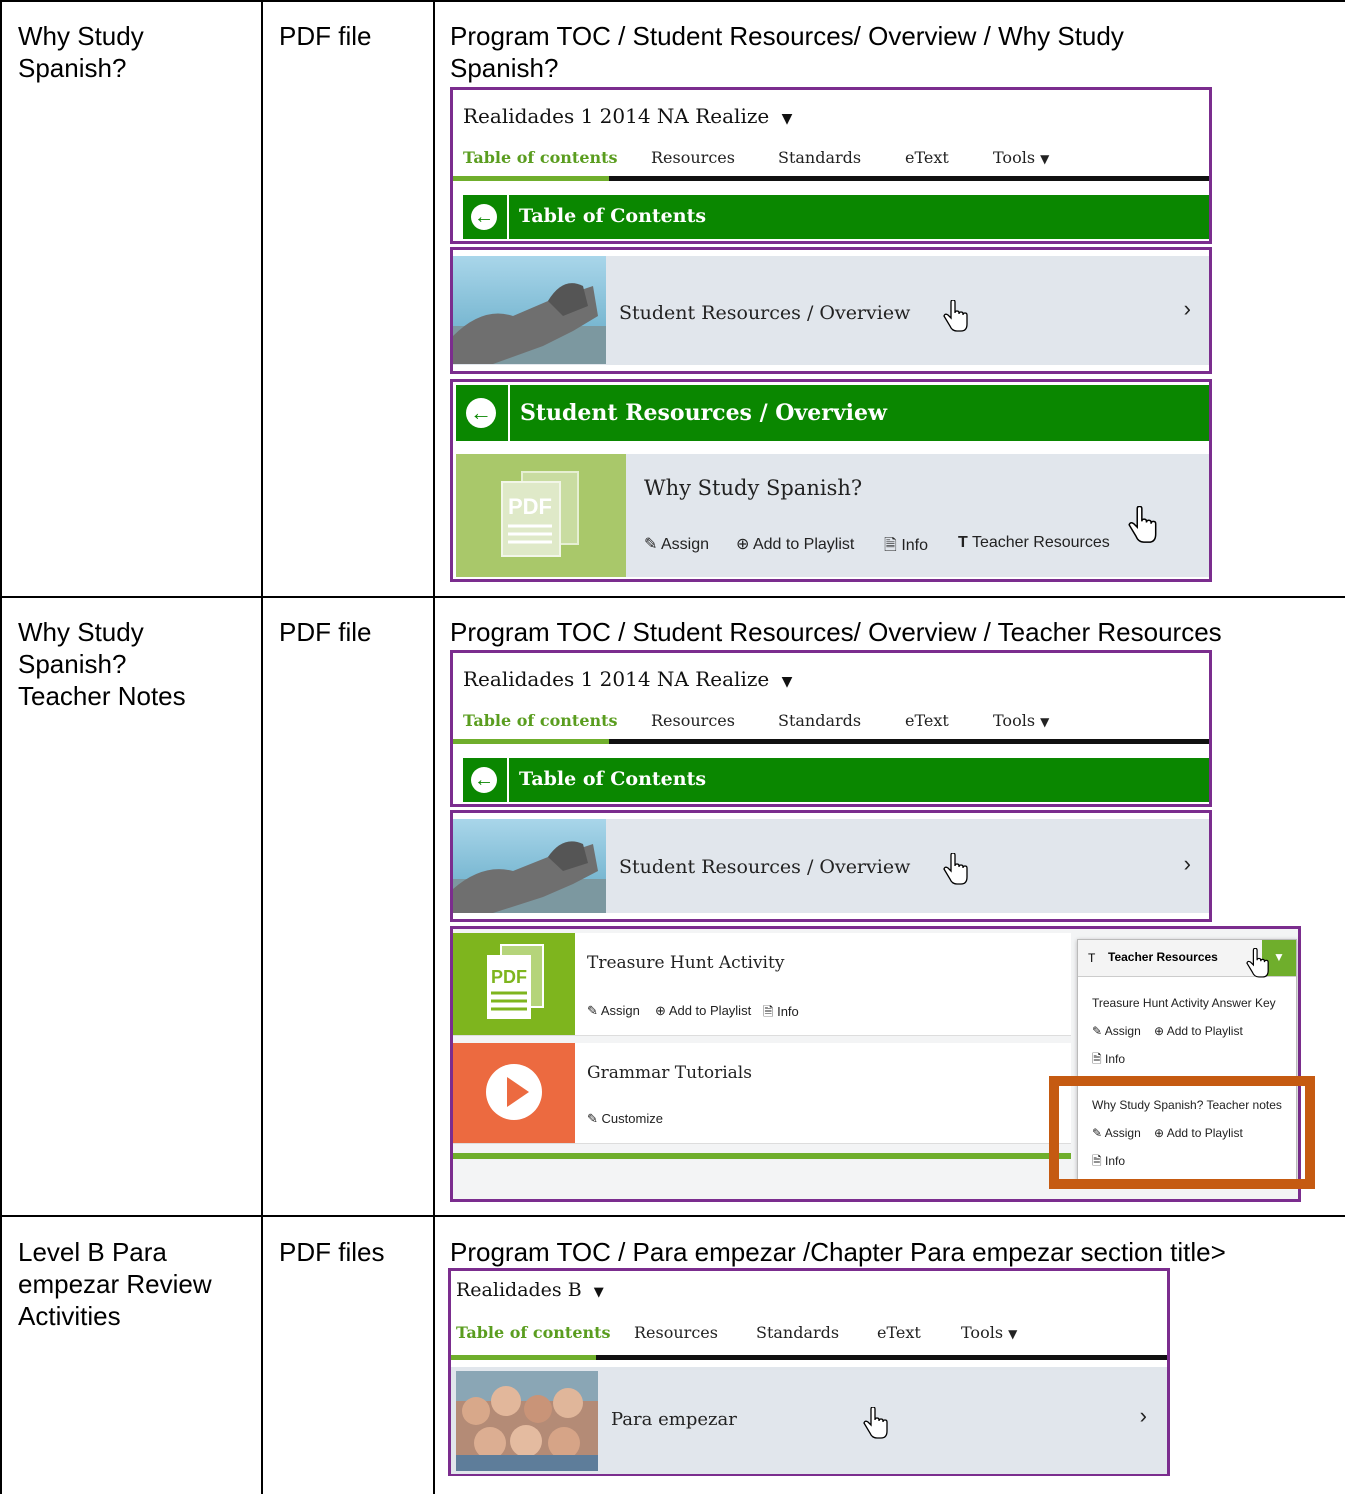  Describe the element at coordinates (530, 1290) in the screenshot. I see `program-selector: Realidades B ▼` at that location.